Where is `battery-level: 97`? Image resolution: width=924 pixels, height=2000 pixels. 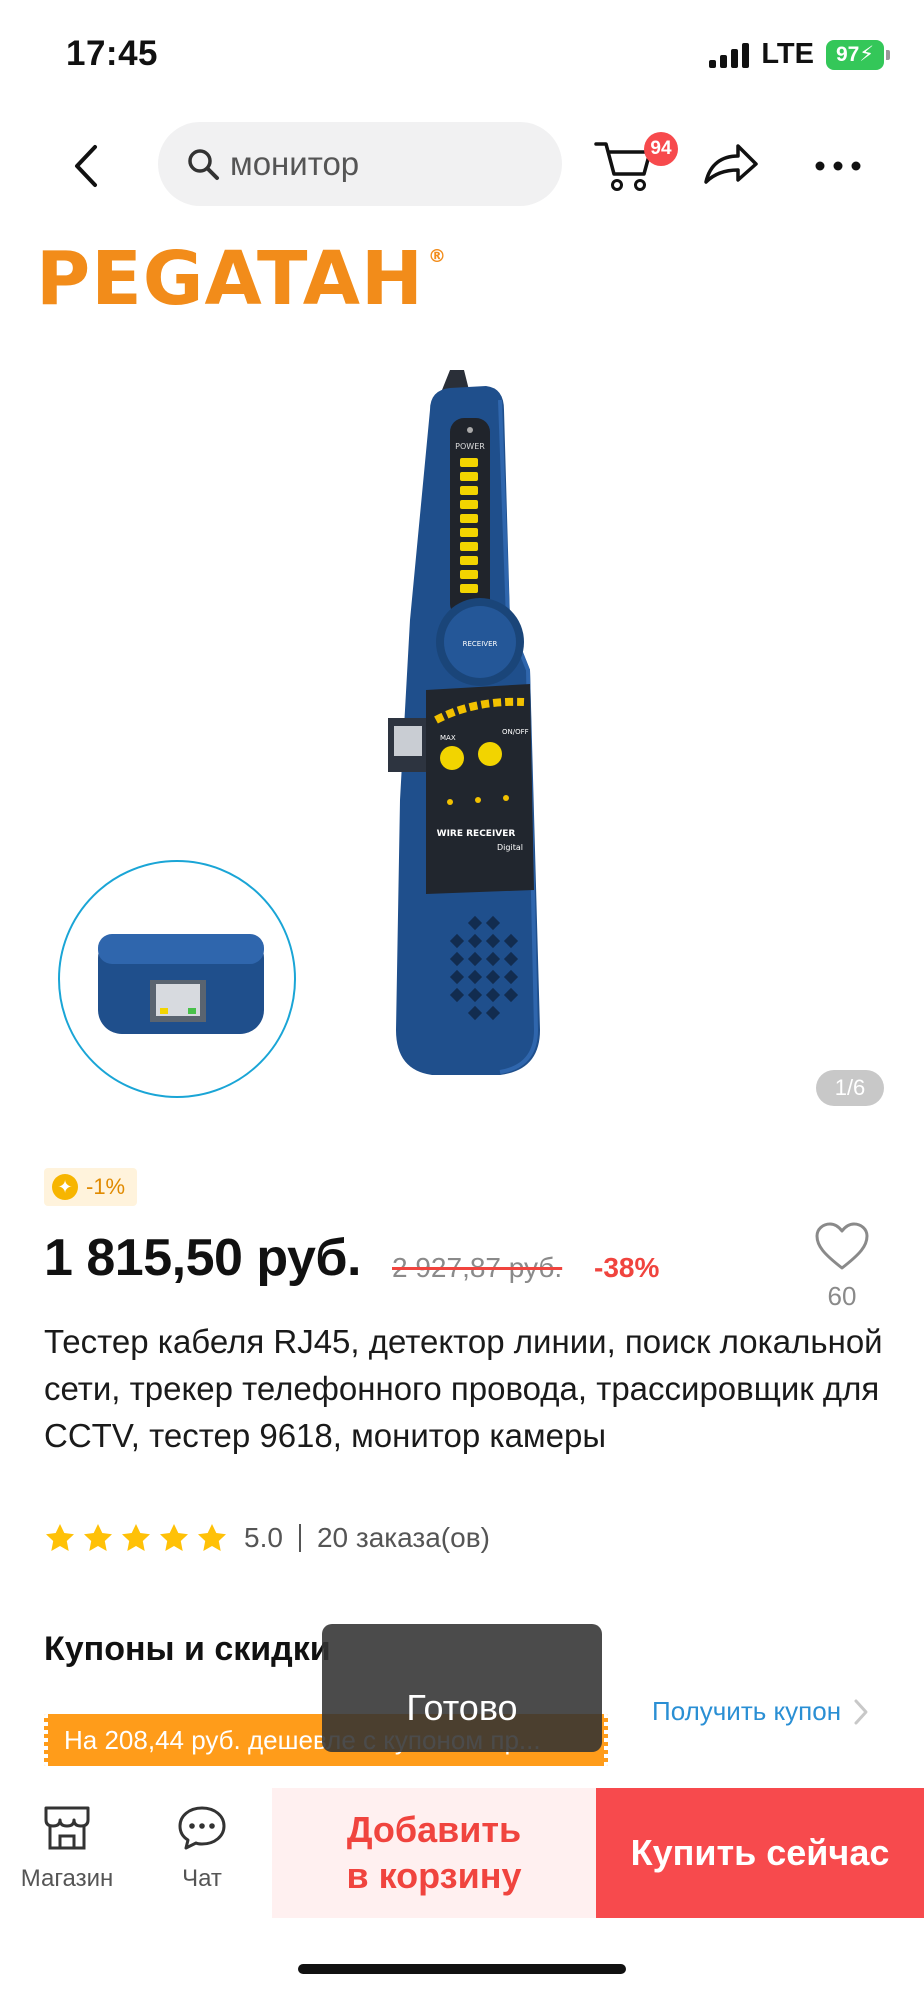 battery-level: 97 is located at coordinates (847, 54).